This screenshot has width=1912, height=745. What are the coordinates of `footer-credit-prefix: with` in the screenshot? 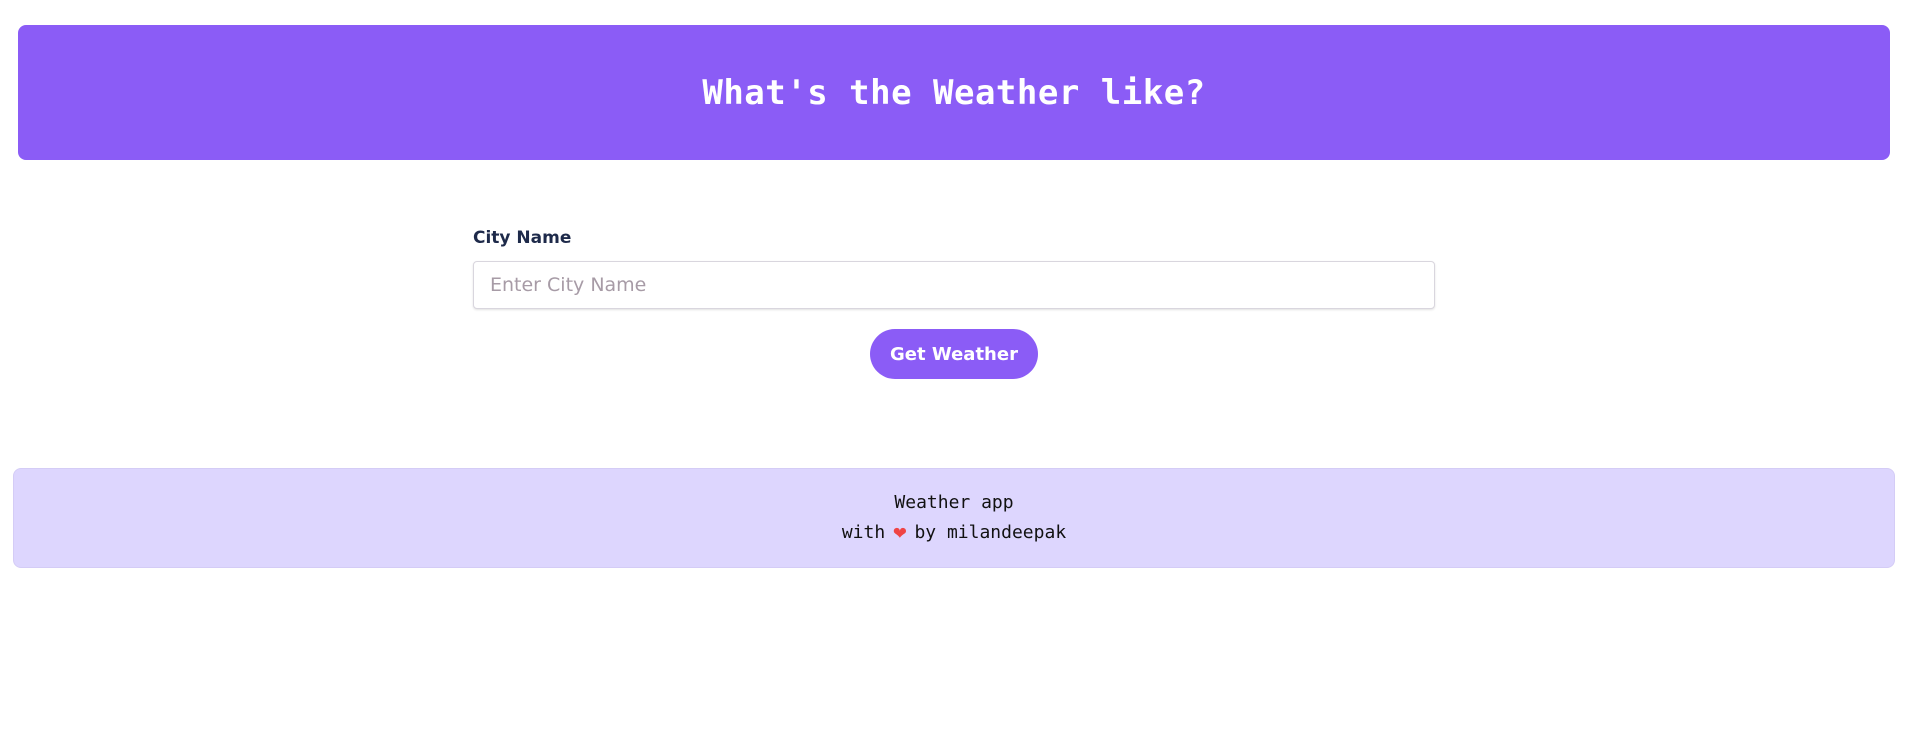 It's located at (863, 532).